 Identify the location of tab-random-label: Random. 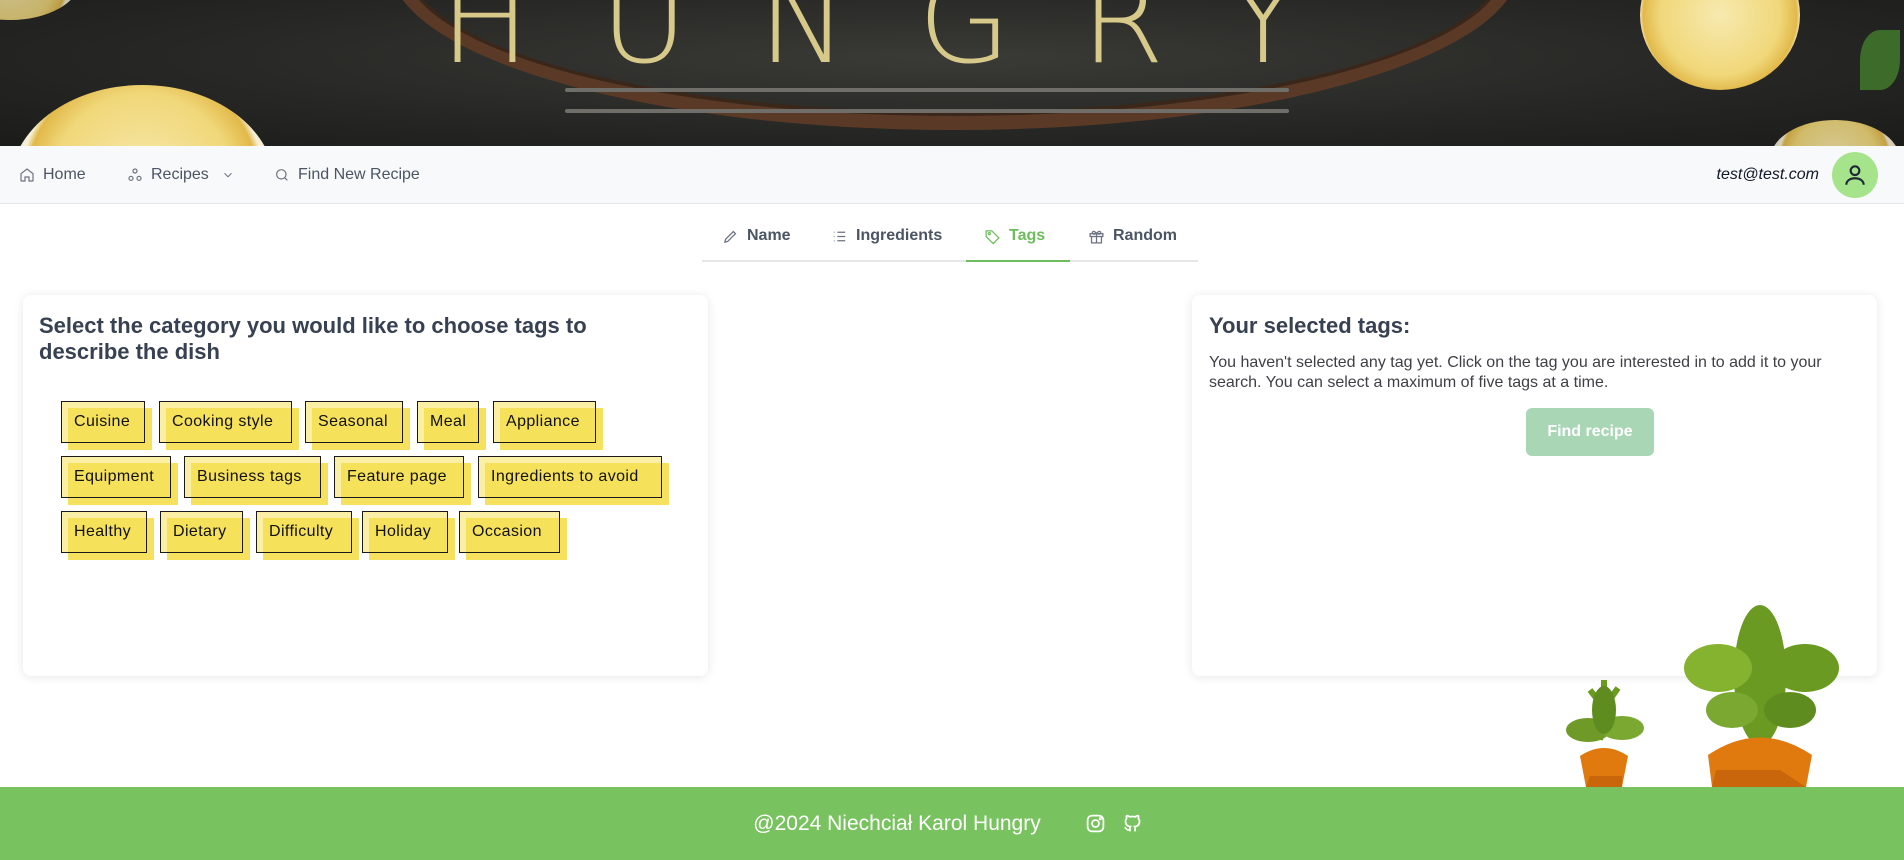
(1145, 235).